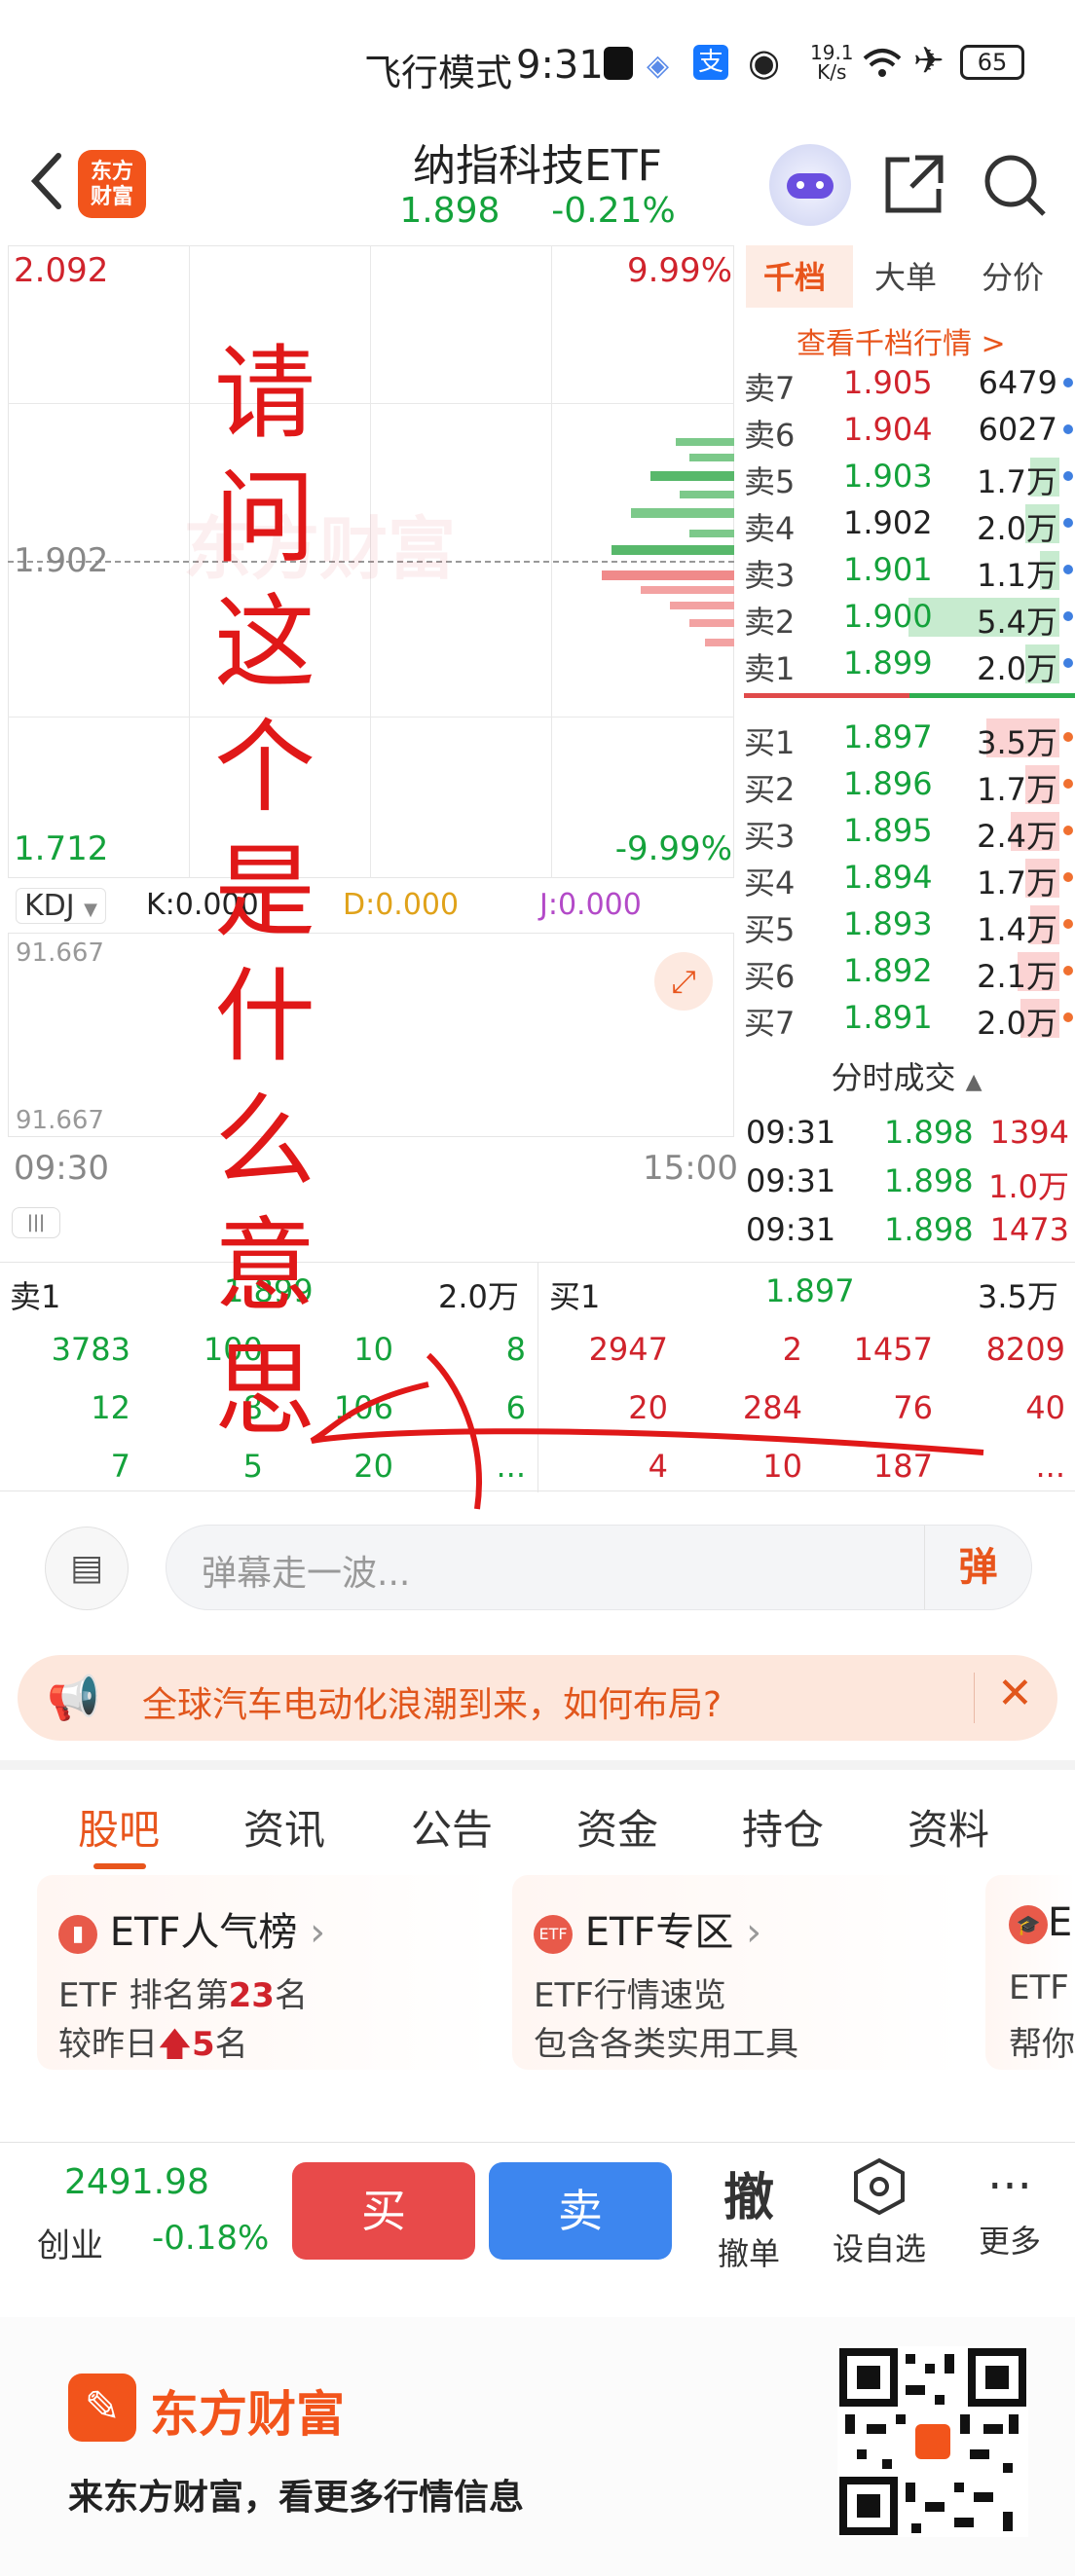  I want to click on bid-row: 买1 1.897 3.5万, so click(906, 738).